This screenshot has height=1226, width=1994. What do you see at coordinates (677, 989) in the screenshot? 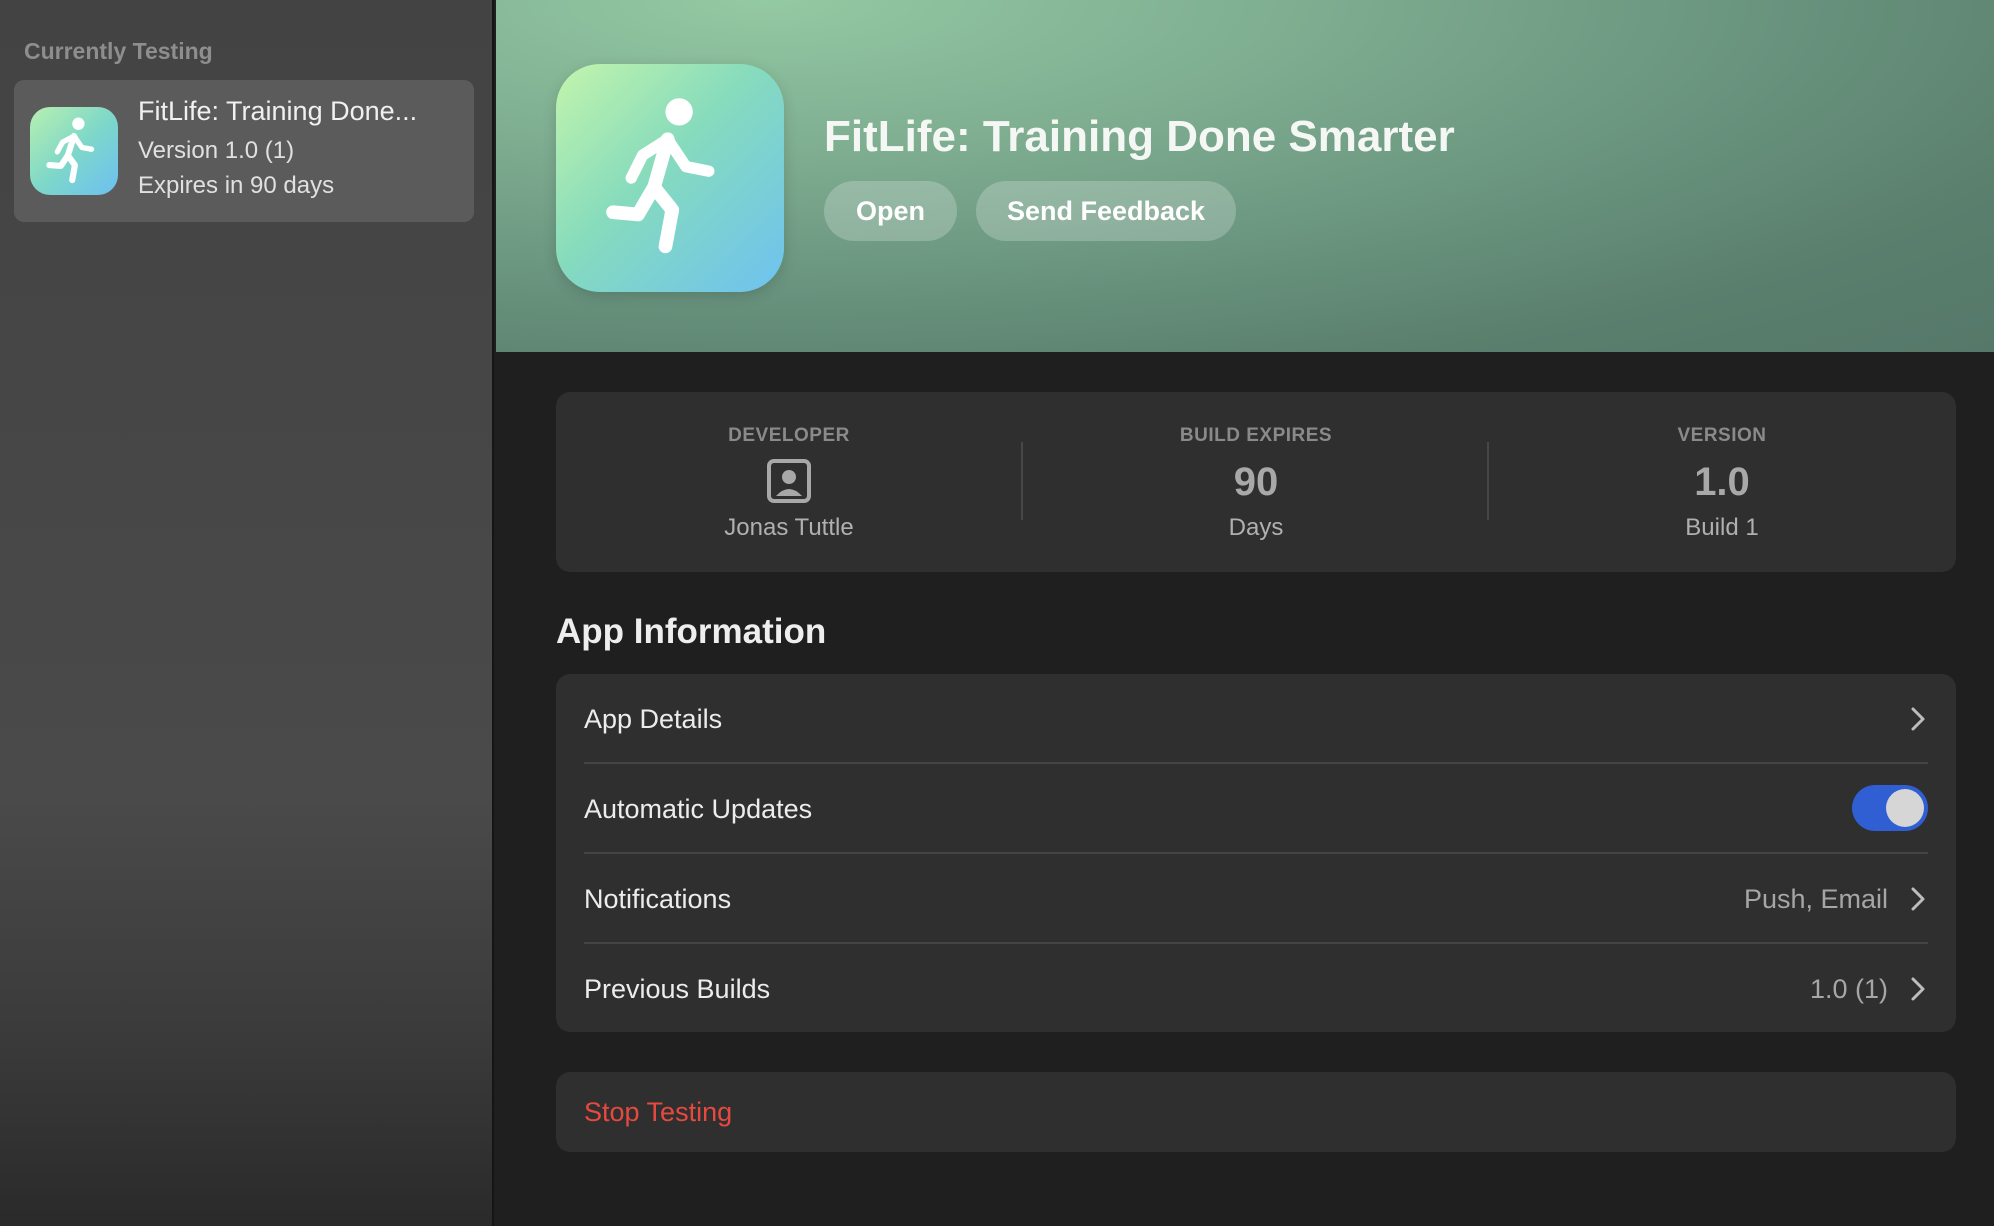
I see `row-label: Previous Builds` at bounding box center [677, 989].